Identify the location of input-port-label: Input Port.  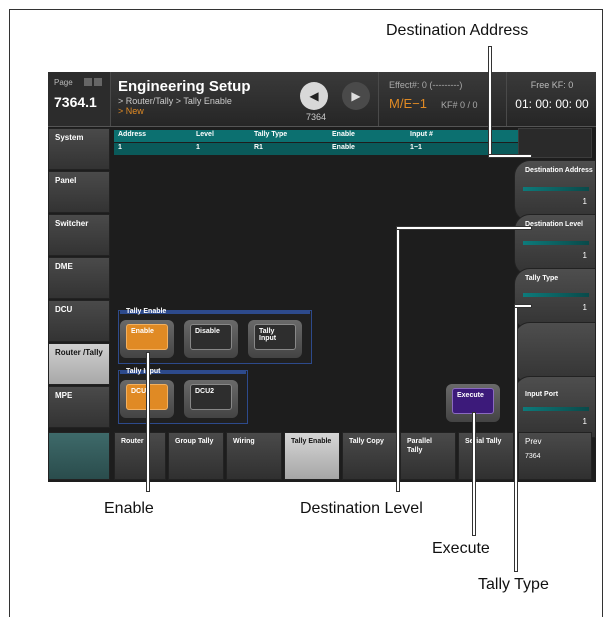
(542, 394).